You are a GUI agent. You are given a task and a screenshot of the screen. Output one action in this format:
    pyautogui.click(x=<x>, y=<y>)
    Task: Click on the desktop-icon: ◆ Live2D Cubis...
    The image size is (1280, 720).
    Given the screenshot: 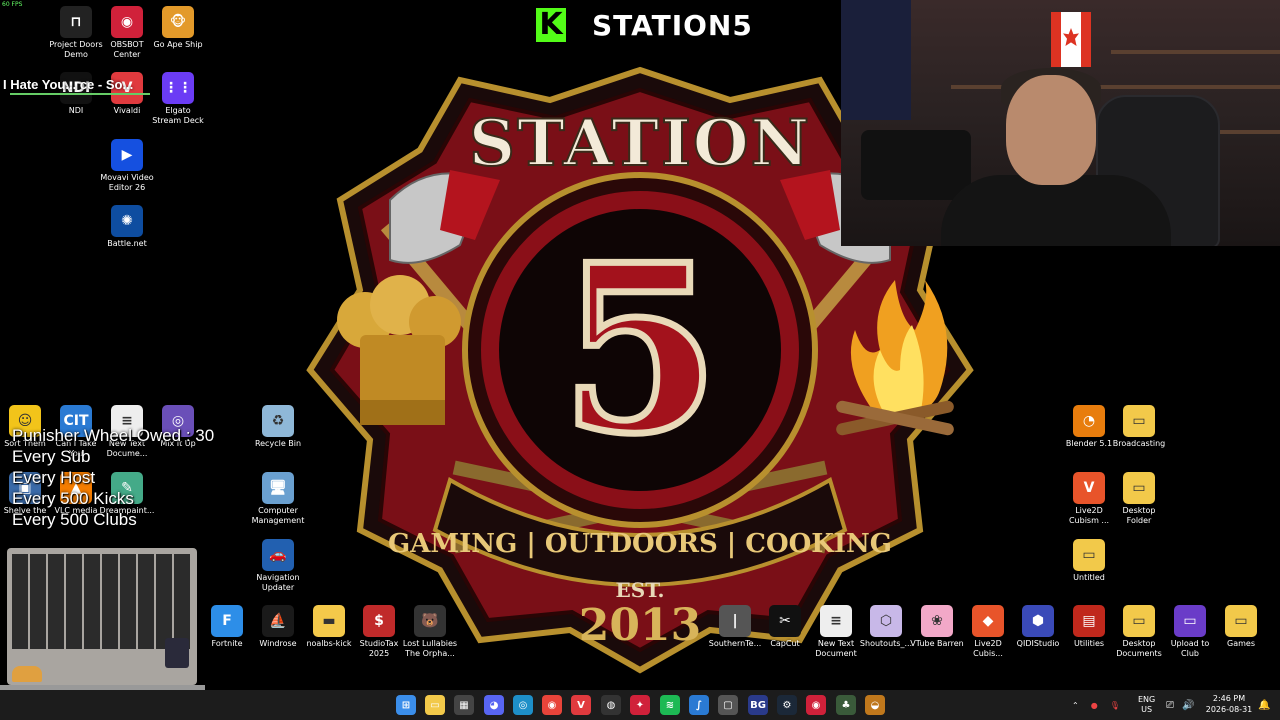 What is the action you would take?
    pyautogui.click(x=988, y=632)
    